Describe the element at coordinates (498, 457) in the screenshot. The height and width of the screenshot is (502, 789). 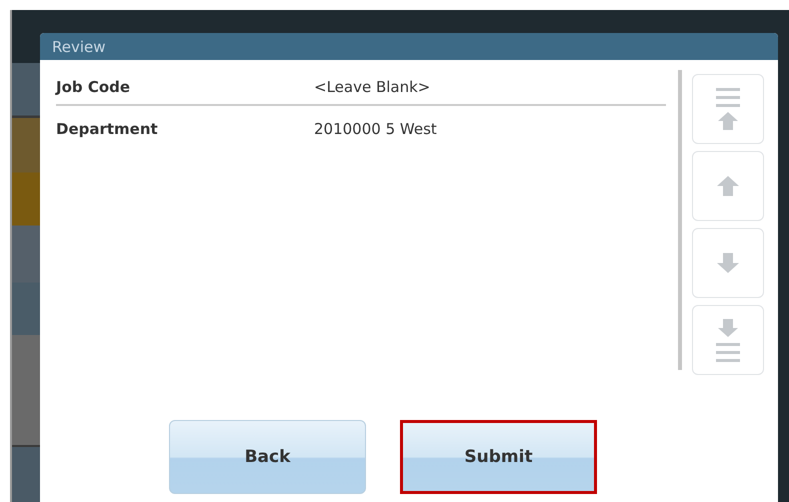
I see `submit-button: Submit` at that location.